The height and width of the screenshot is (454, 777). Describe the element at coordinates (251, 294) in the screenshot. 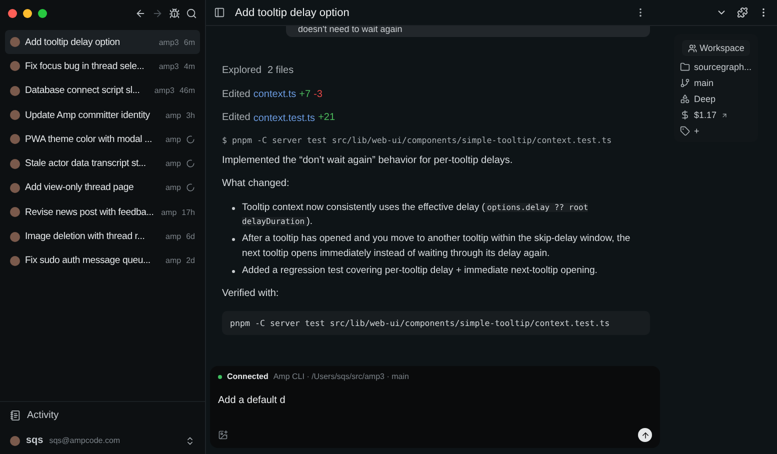

I see `section-heading: Verified with:` at that location.